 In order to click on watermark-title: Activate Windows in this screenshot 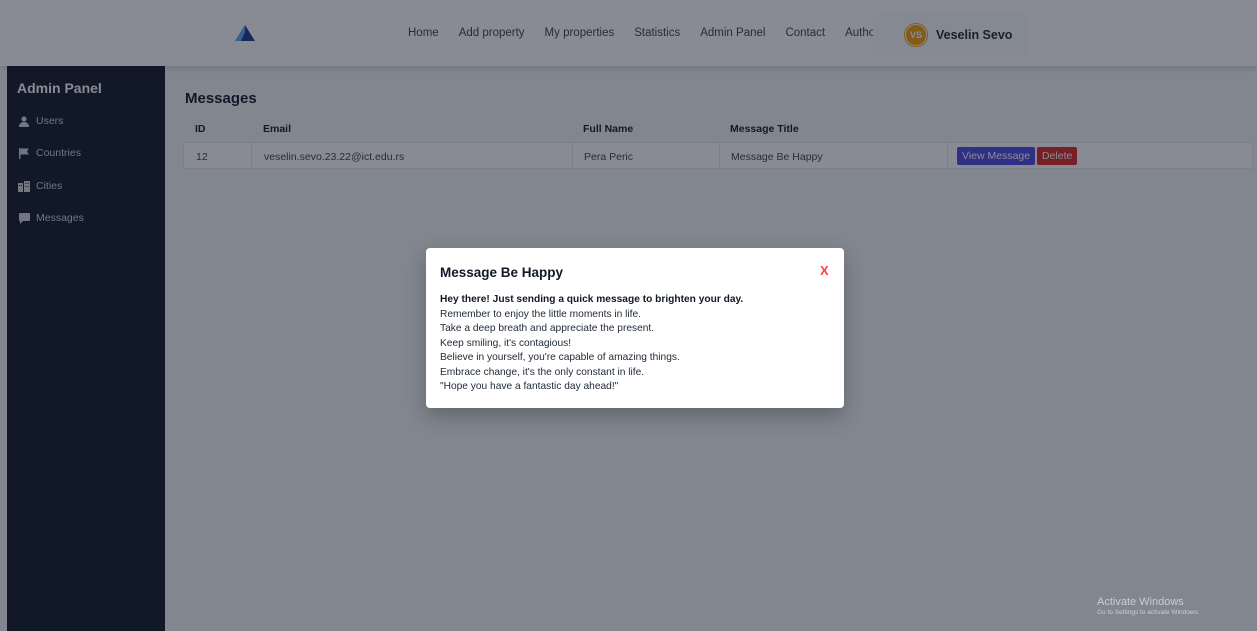, I will do `click(1140, 602)`.